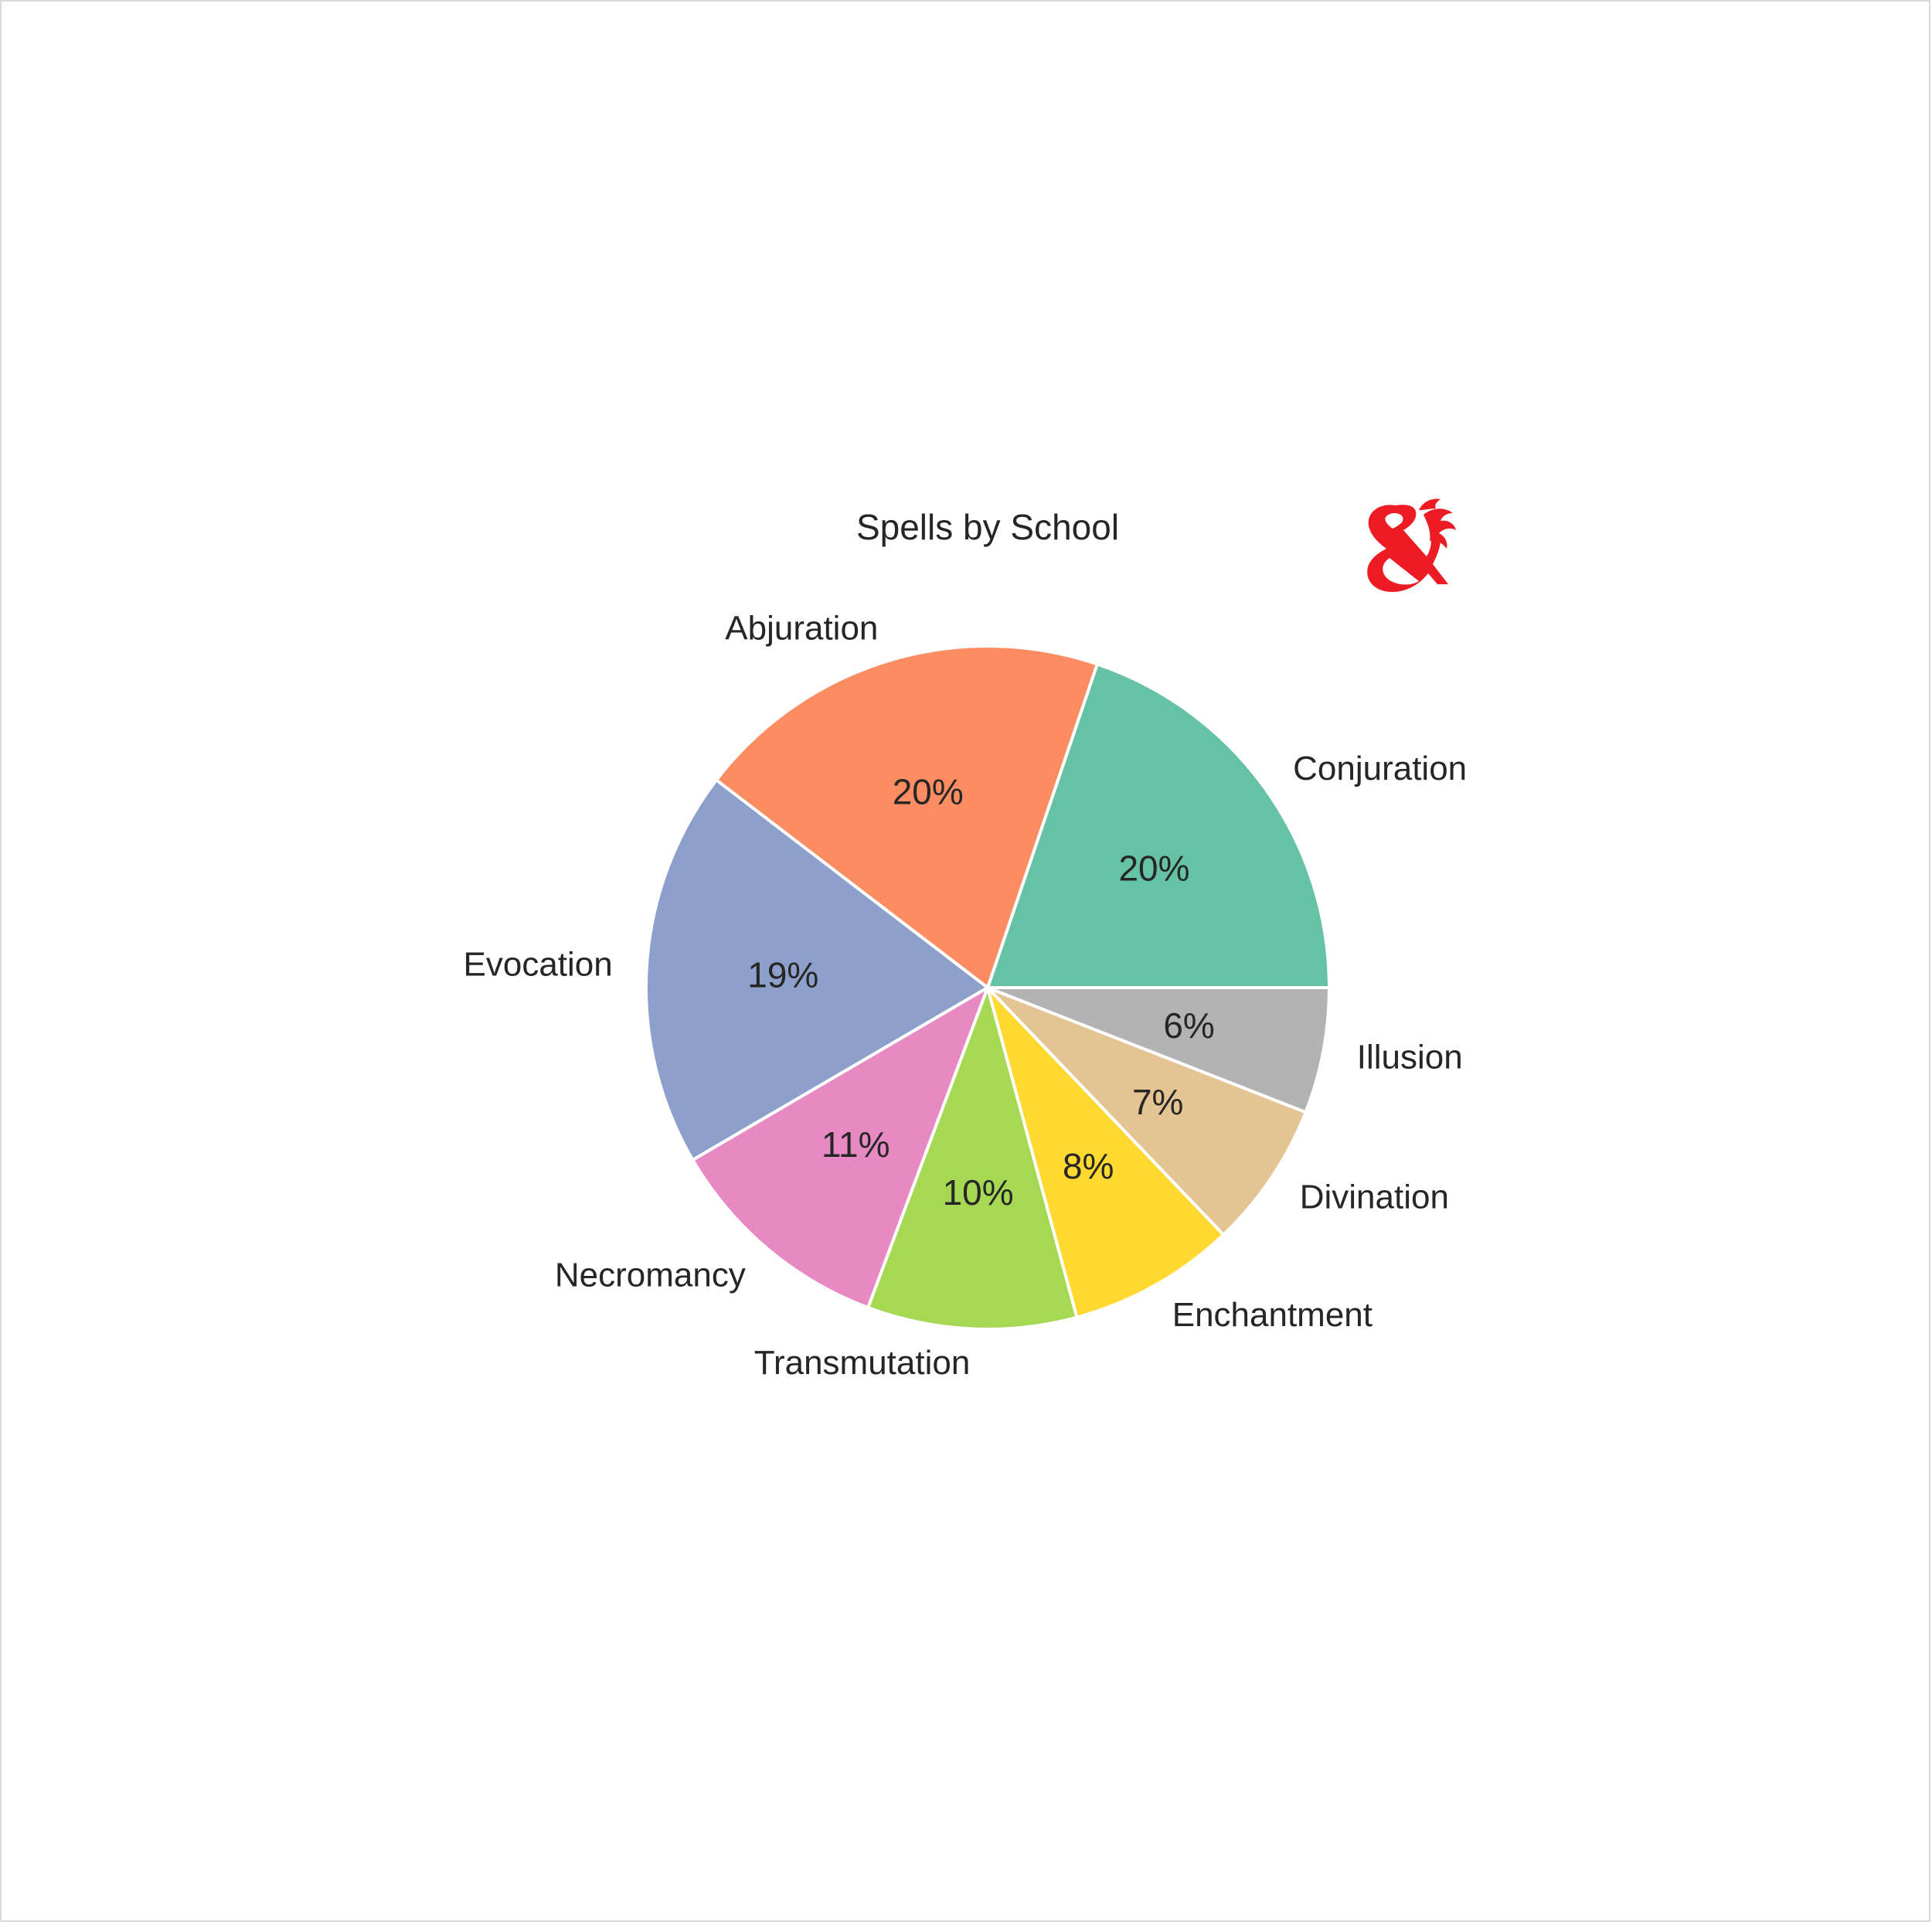  Describe the element at coordinates (1410, 1058) in the screenshot. I see `pie-category-label: Illusion` at that location.